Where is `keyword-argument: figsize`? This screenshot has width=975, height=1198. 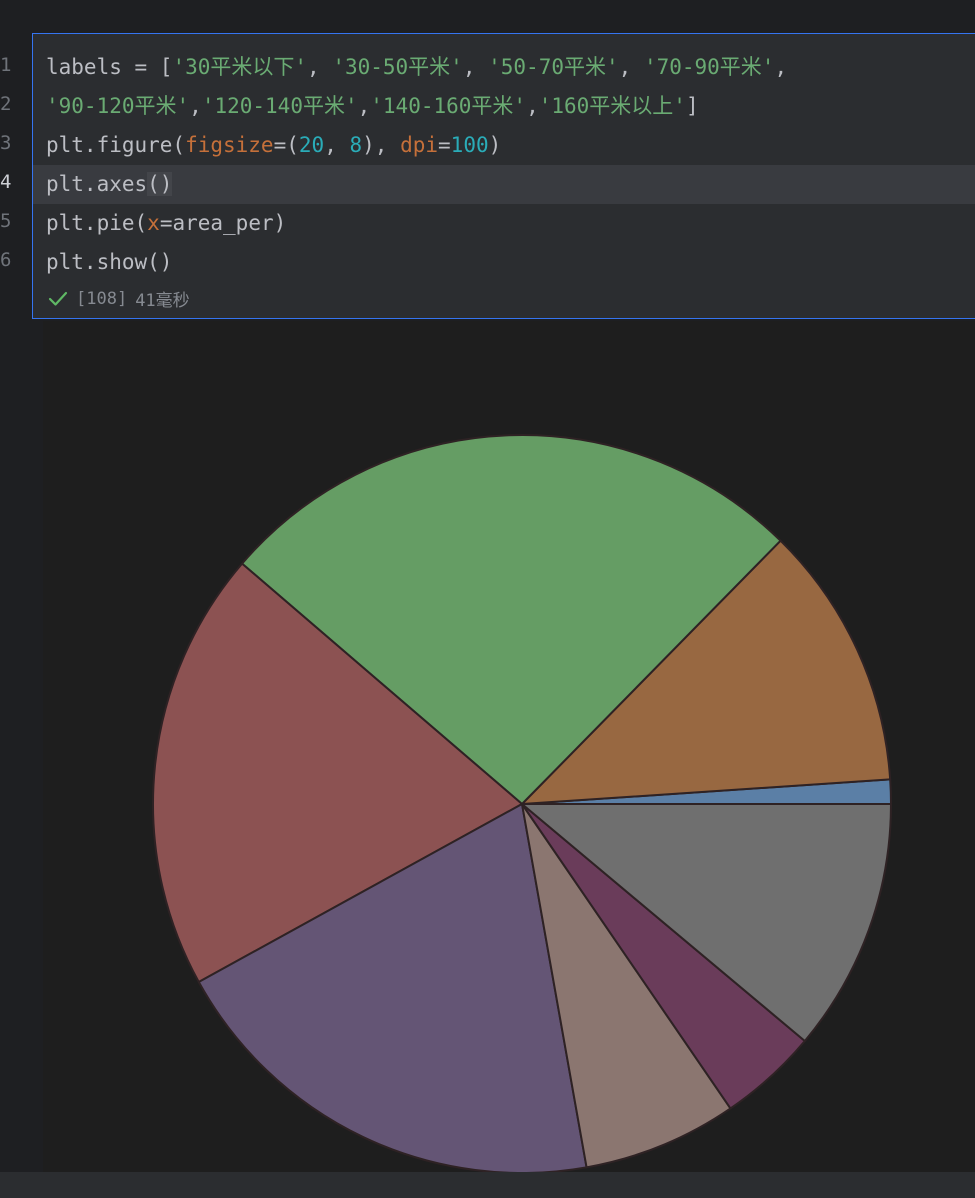 keyword-argument: figsize is located at coordinates (229, 145).